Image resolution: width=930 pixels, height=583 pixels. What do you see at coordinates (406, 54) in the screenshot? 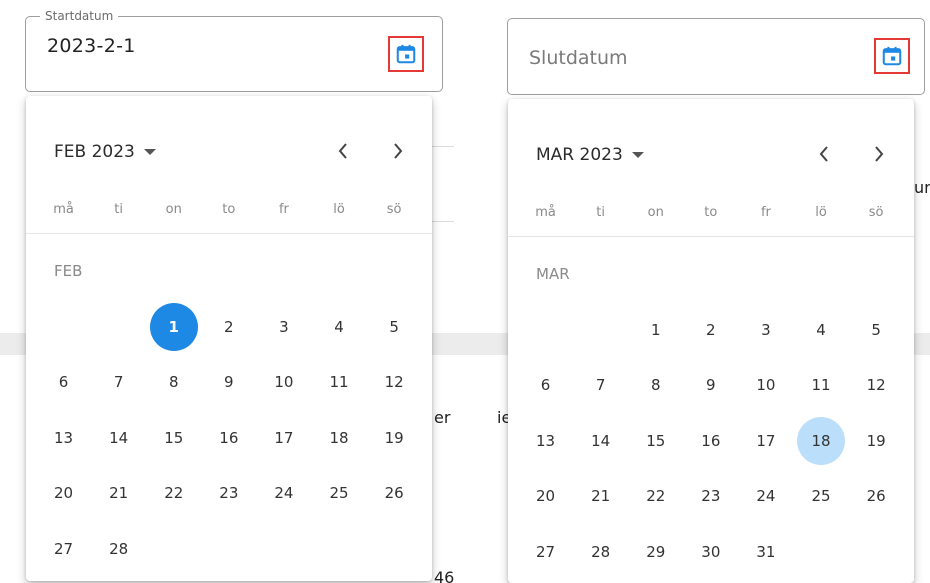
I see `start-calendar-button` at bounding box center [406, 54].